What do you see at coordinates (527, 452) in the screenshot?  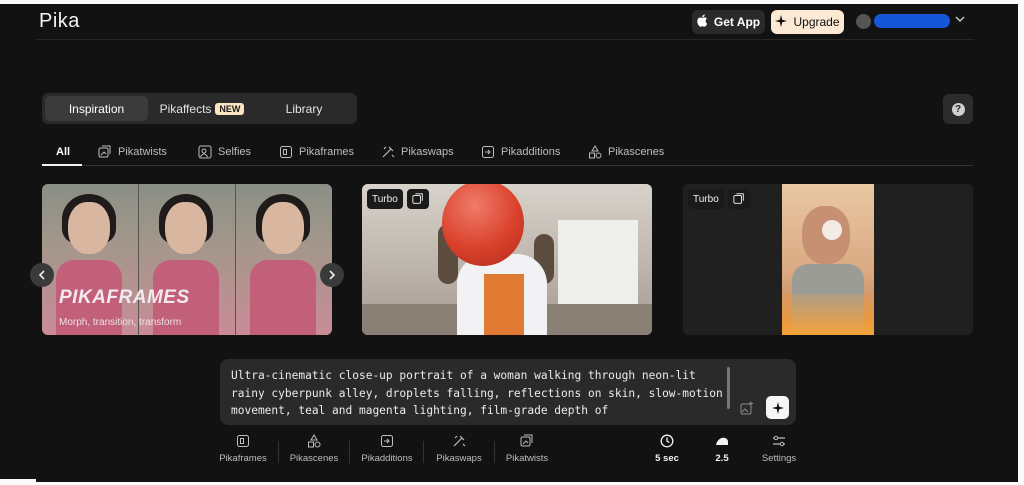 I see `tool-pikatwists: Pikatwists` at bounding box center [527, 452].